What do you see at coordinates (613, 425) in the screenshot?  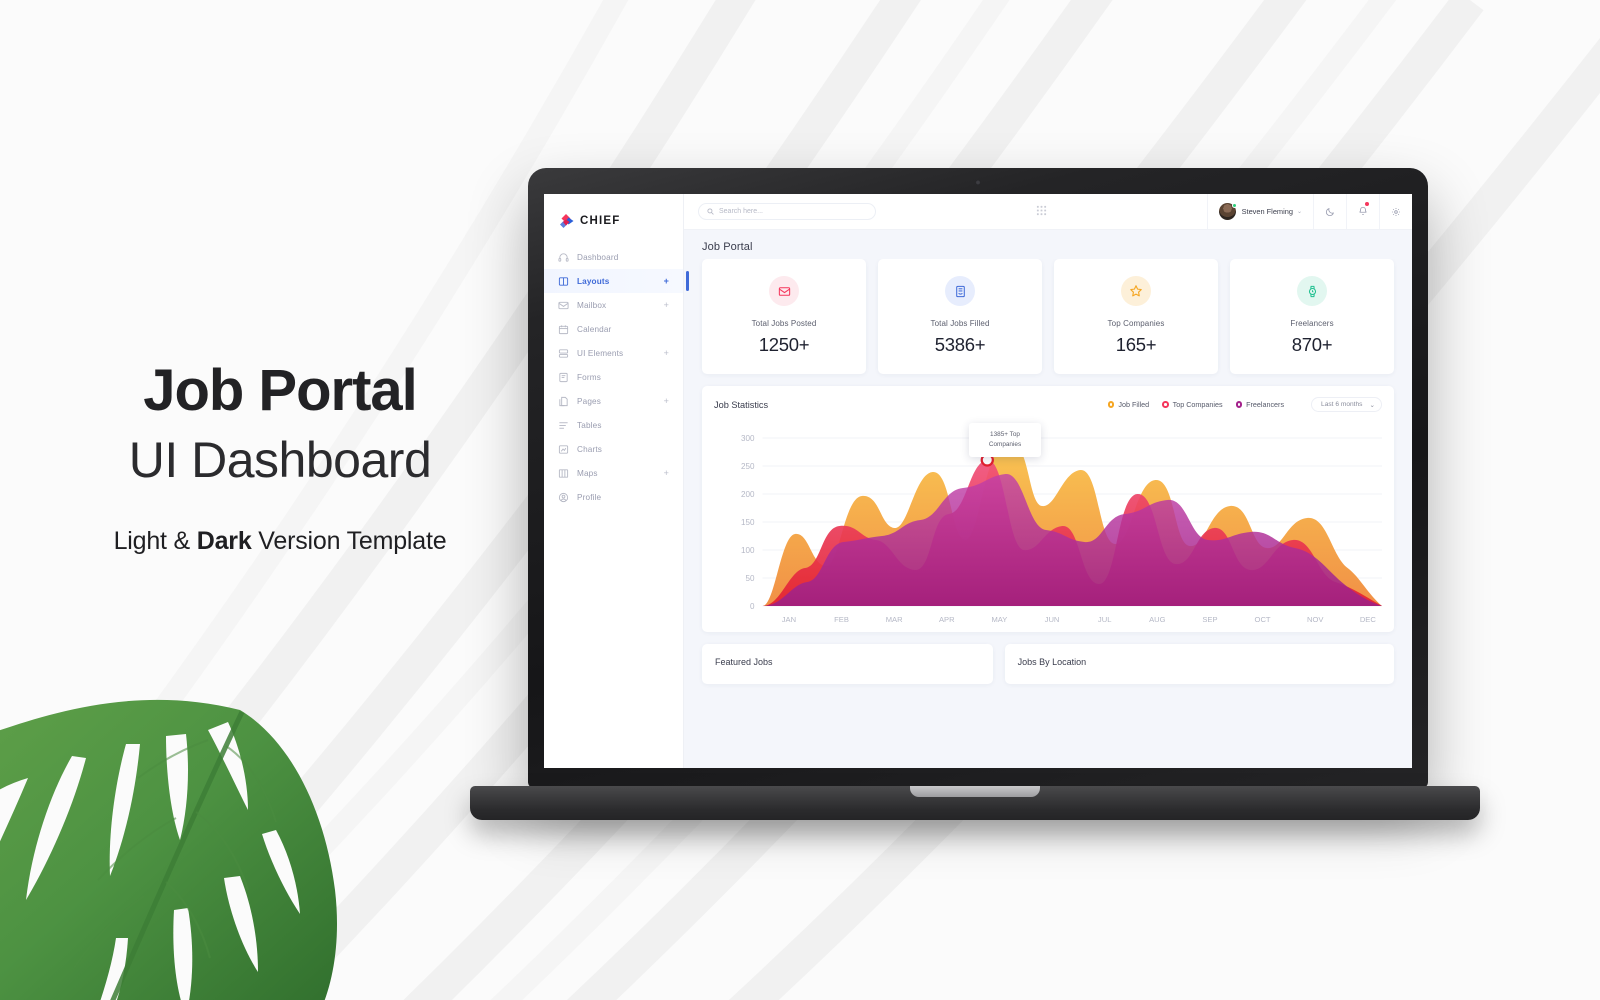 I see `sidebar-item-tables: Tables` at bounding box center [613, 425].